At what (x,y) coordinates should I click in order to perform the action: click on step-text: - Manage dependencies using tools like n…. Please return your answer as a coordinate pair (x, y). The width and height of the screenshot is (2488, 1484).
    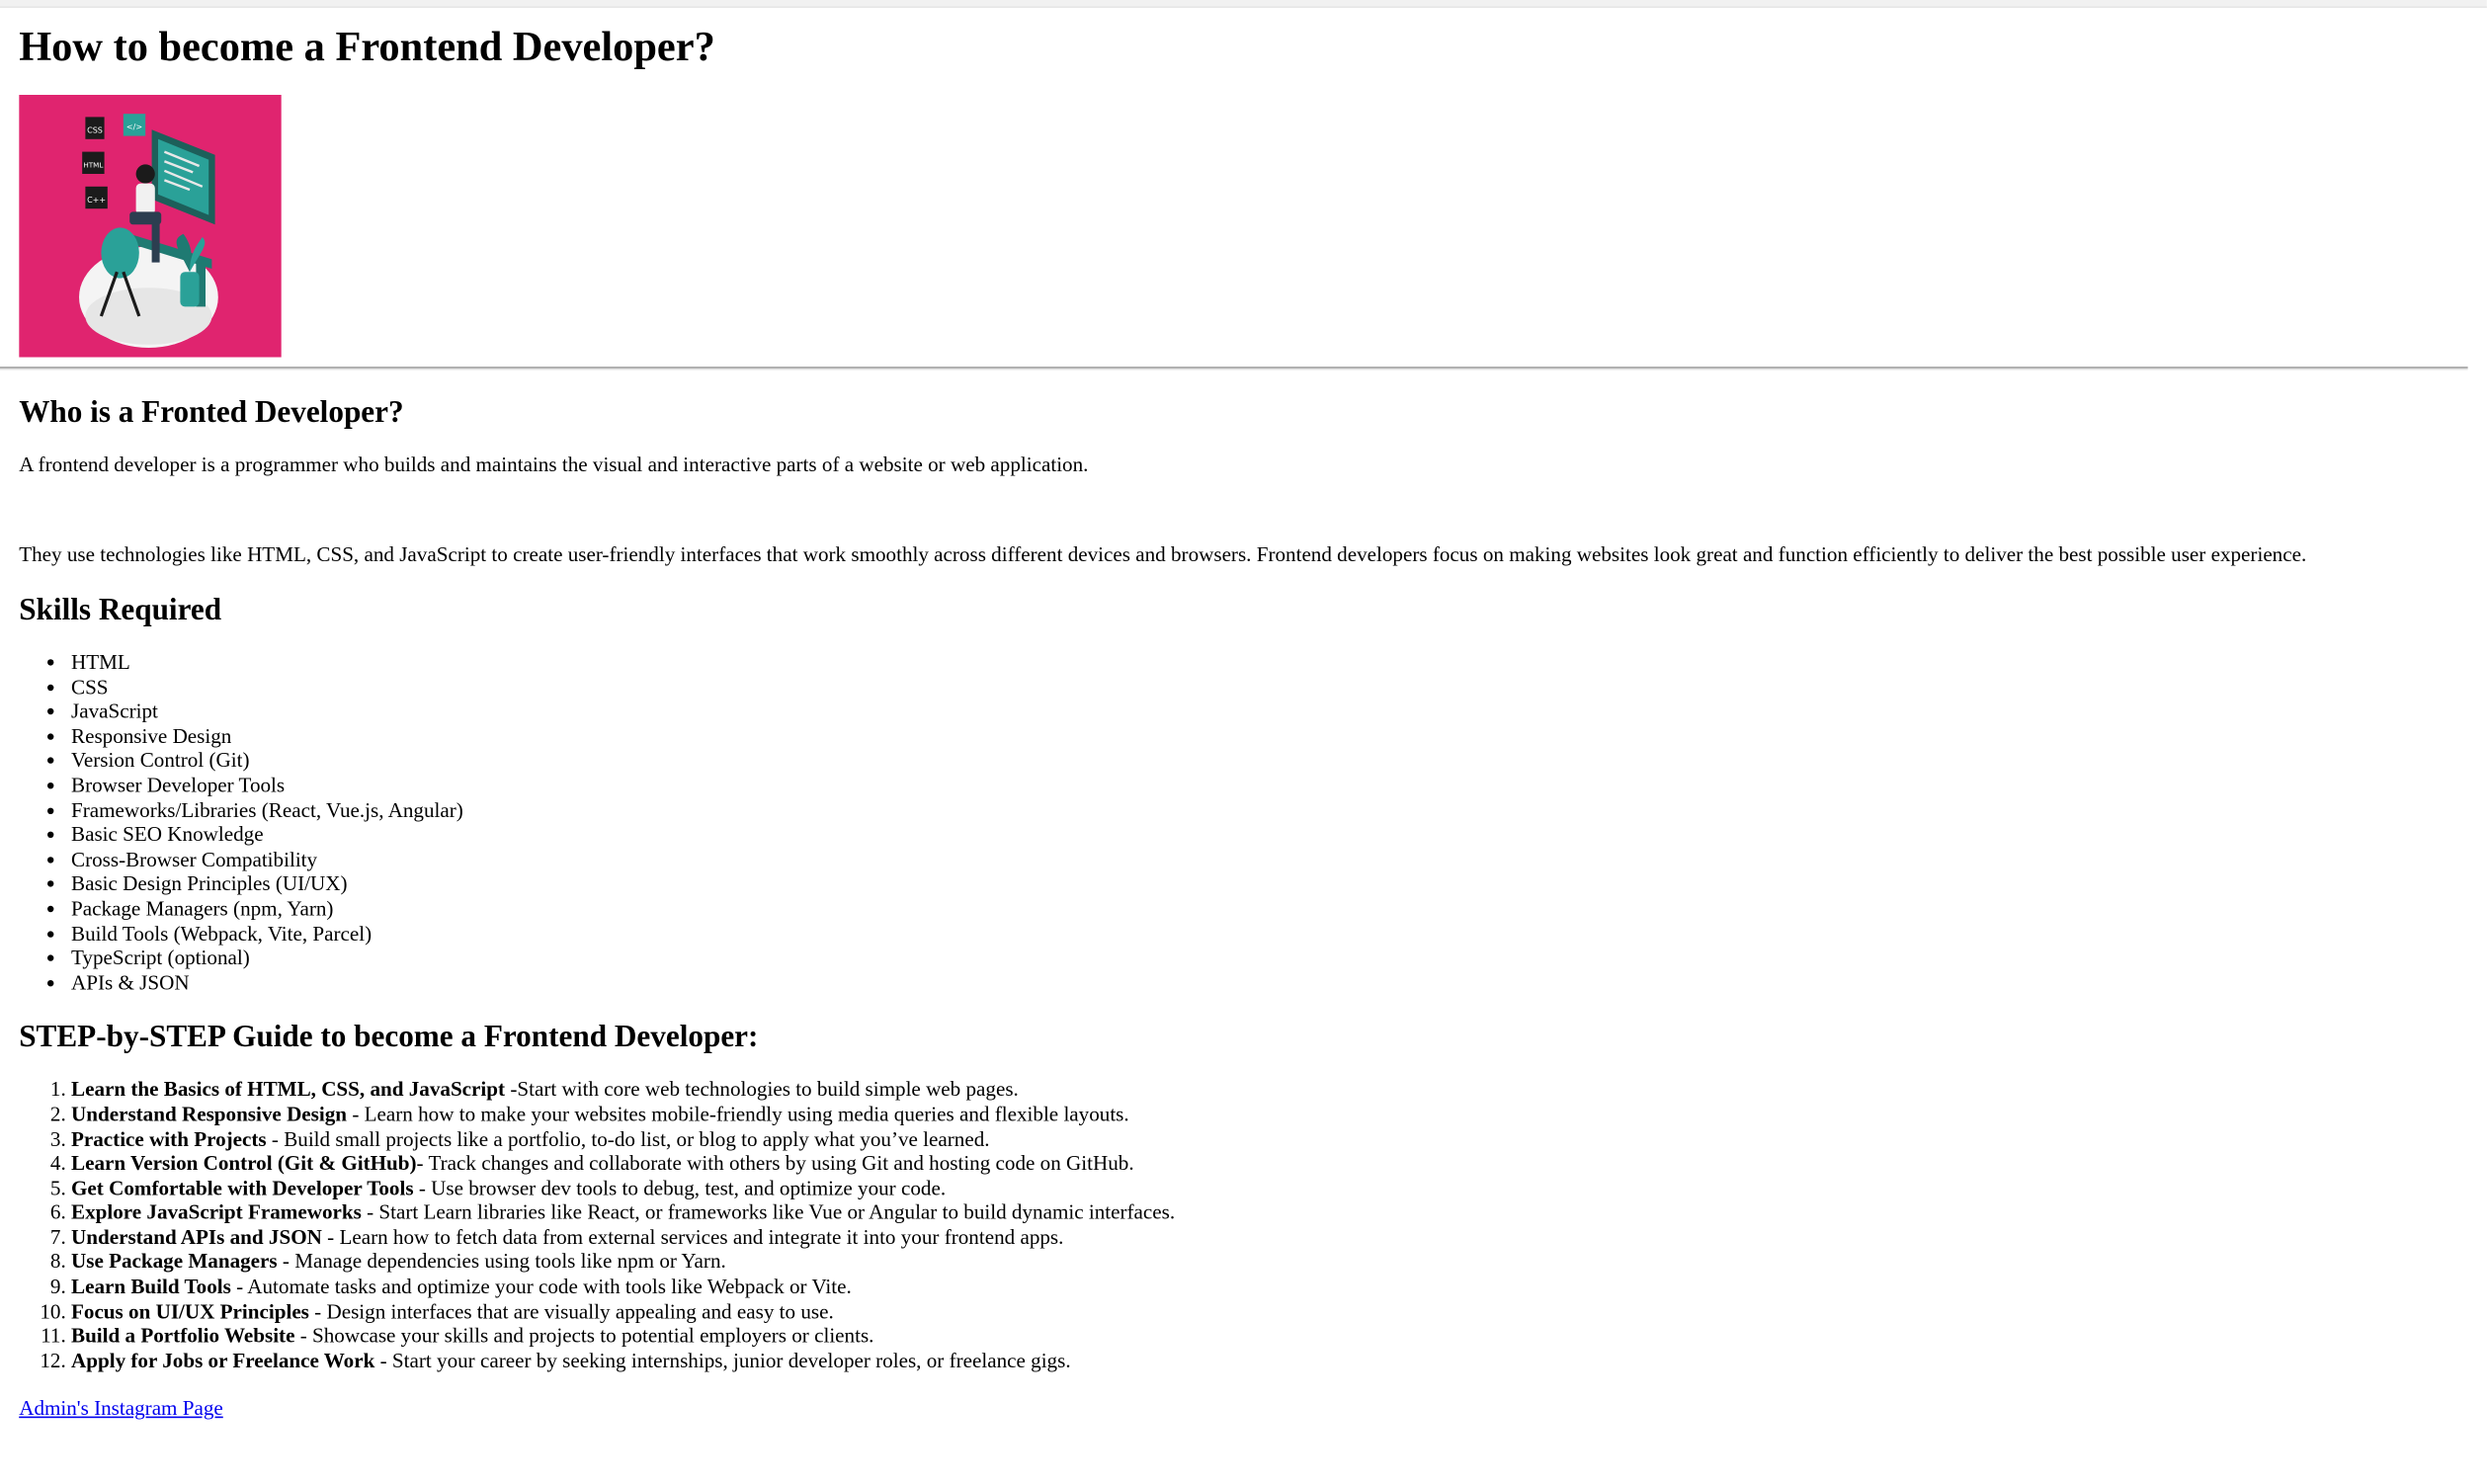
    Looking at the image, I should click on (501, 1261).